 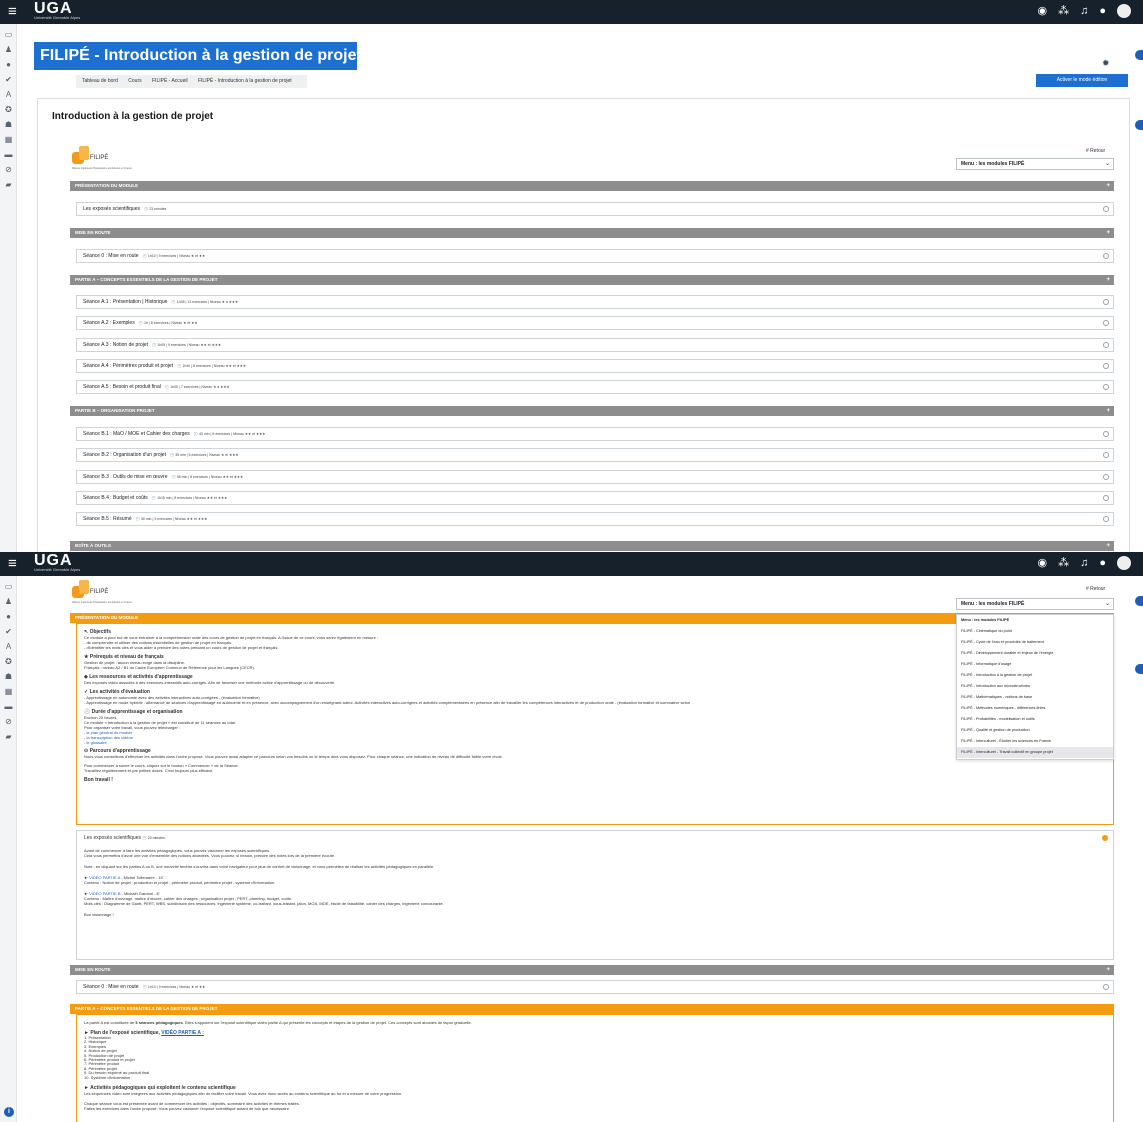 I want to click on network-icon: ⁂, so click(x=1063, y=563).